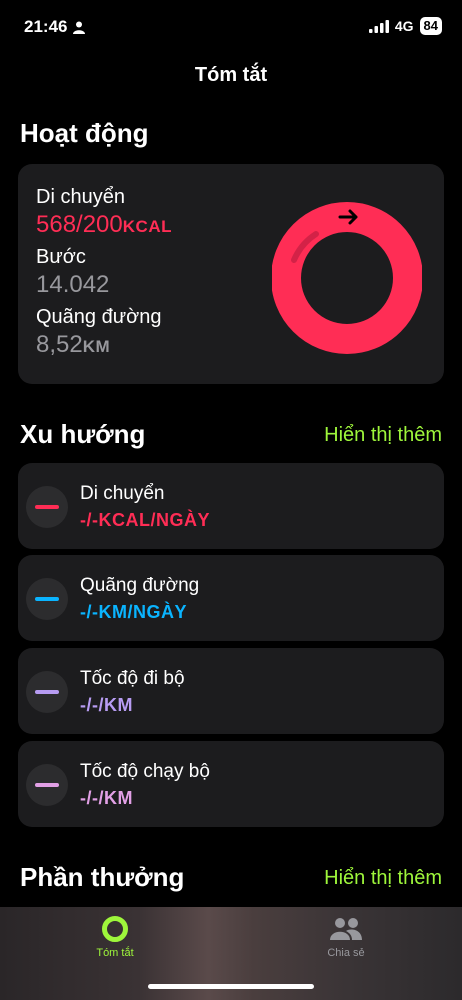  What do you see at coordinates (231, 506) in the screenshot?
I see `trend-card-move: Di chuyển -/-KCAL/NGÀY` at bounding box center [231, 506].